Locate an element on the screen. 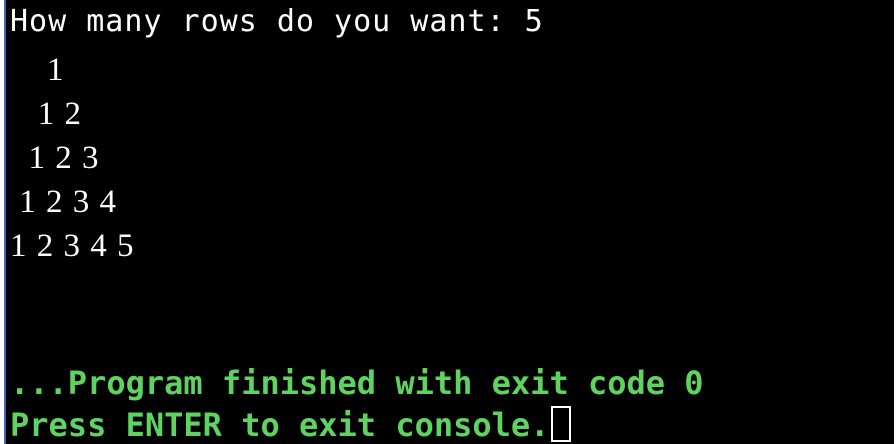 This screenshot has width=896, height=444. press-enter-line: Press ENTER to exit console. is located at coordinates (291, 425).